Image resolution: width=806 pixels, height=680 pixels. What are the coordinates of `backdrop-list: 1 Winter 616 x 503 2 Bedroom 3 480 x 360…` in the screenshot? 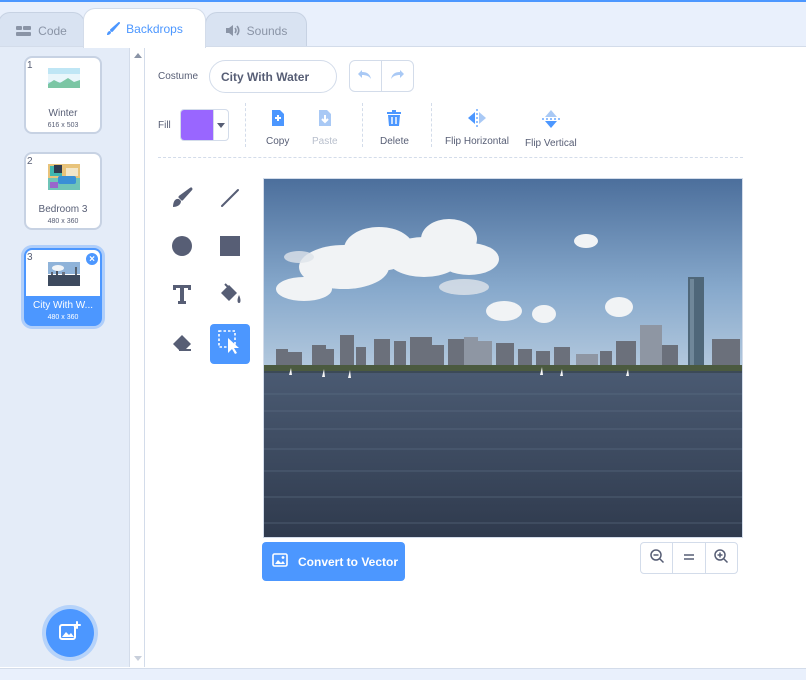 It's located at (65, 357).